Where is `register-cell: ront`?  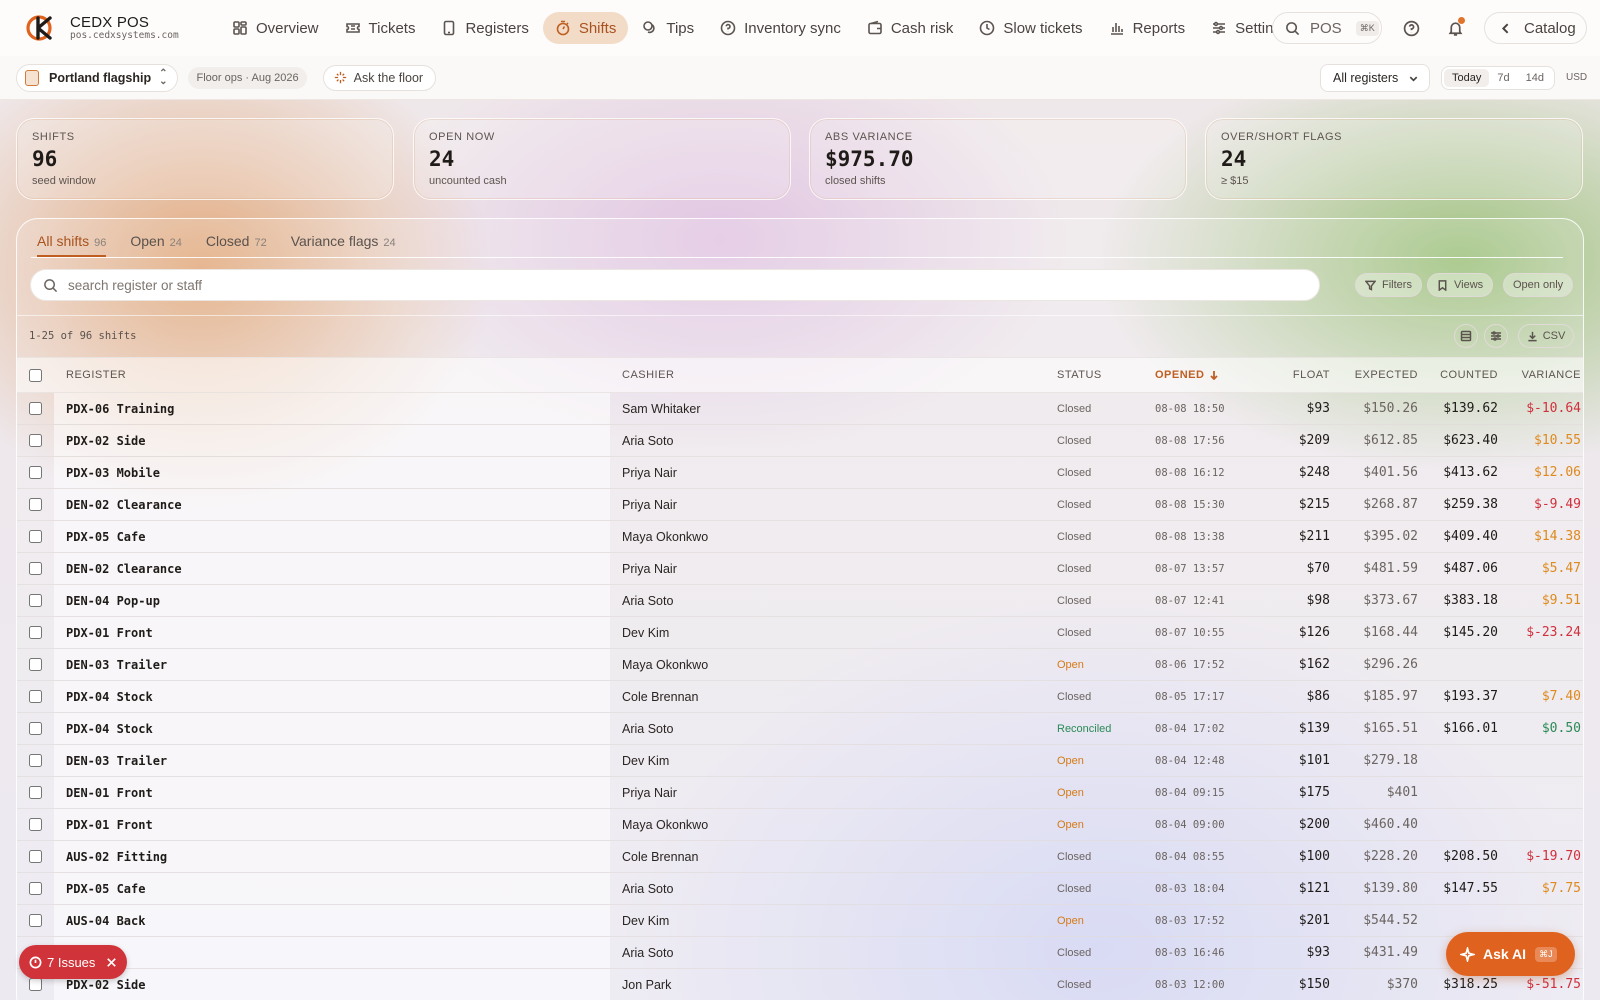 register-cell: ront is located at coordinates (332, 953).